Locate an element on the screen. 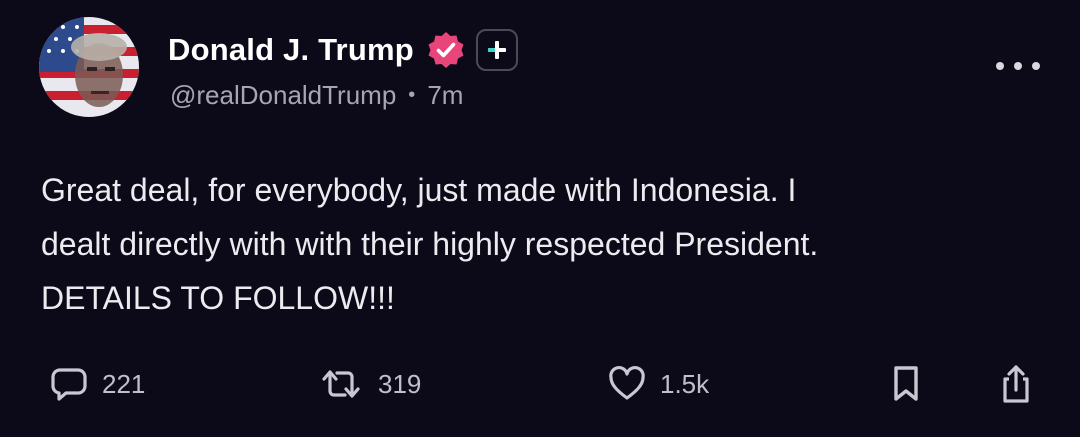  more-options-button is located at coordinates (1018, 66).